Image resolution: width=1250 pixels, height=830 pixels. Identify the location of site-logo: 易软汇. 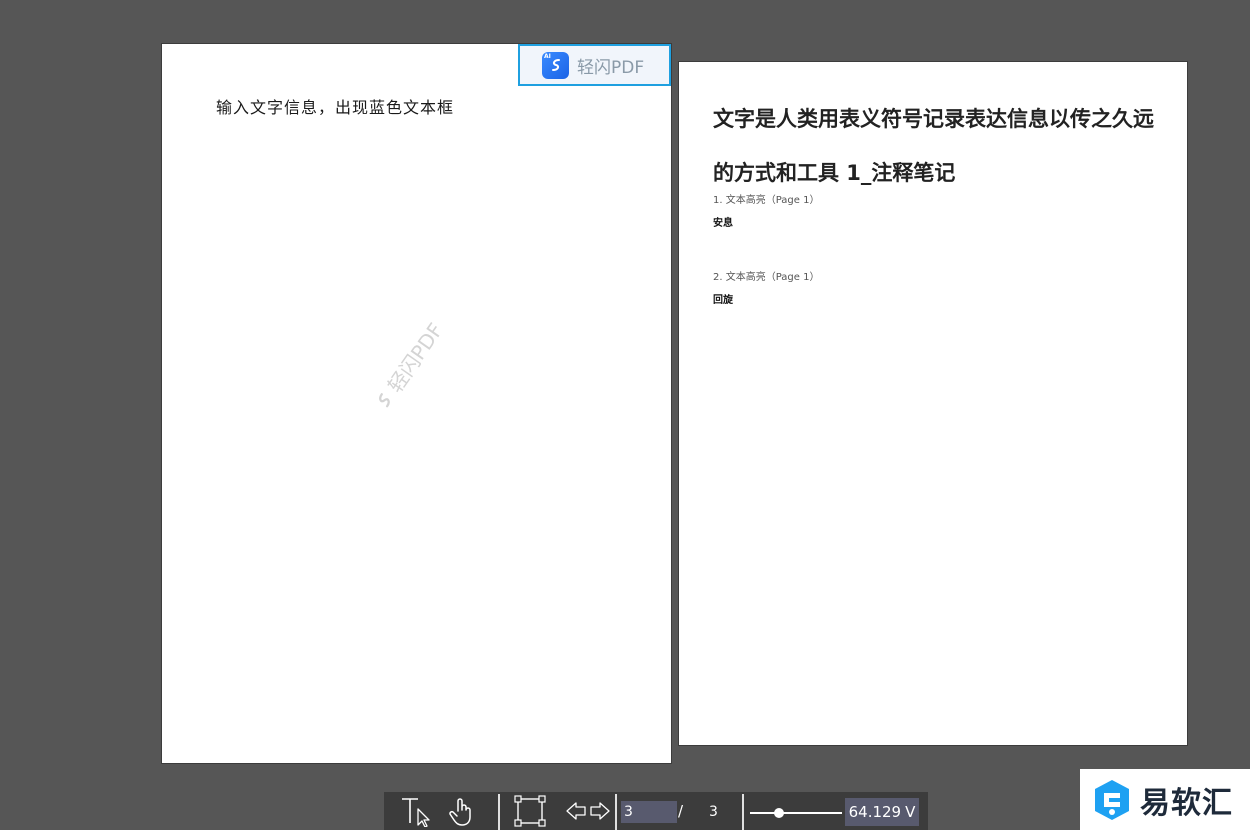
(1165, 799).